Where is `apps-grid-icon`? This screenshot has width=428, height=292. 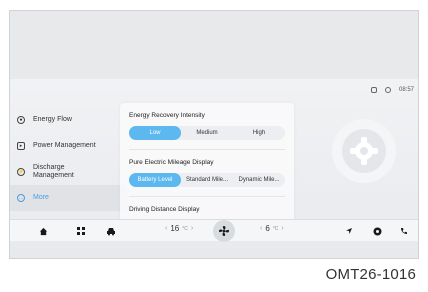 apps-grid-icon is located at coordinates (81, 231).